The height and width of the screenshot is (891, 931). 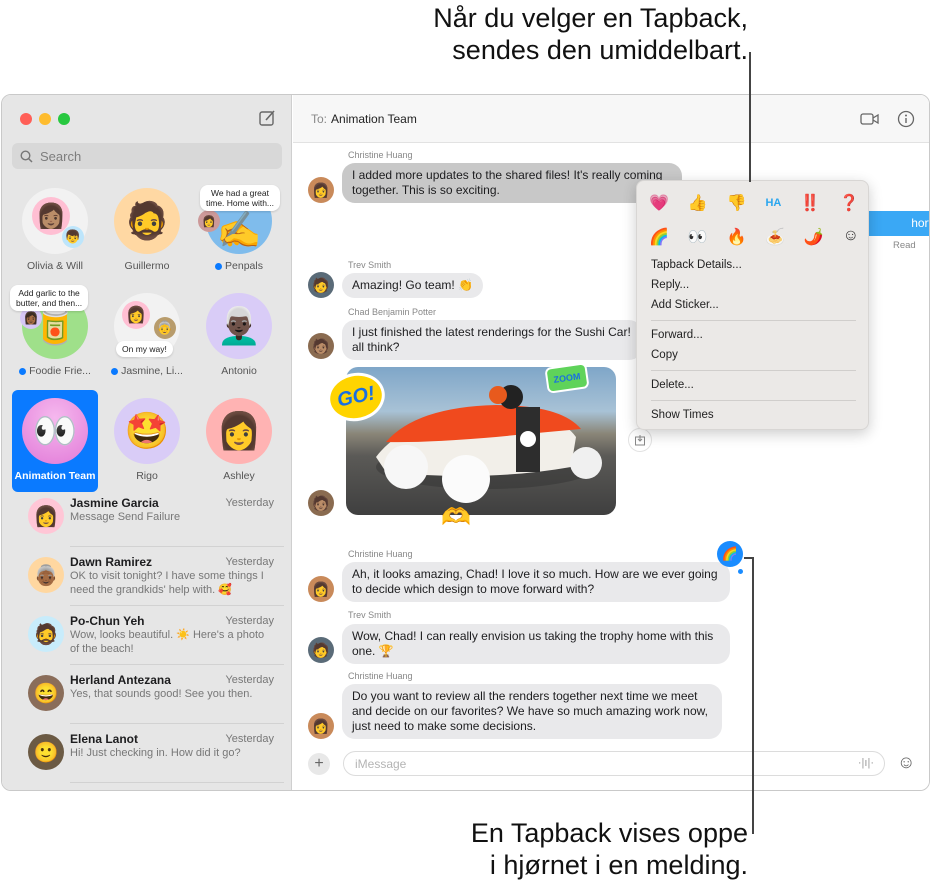 I want to click on callout-bottom-line1: En Tapback vises oppe, so click(x=609, y=833).